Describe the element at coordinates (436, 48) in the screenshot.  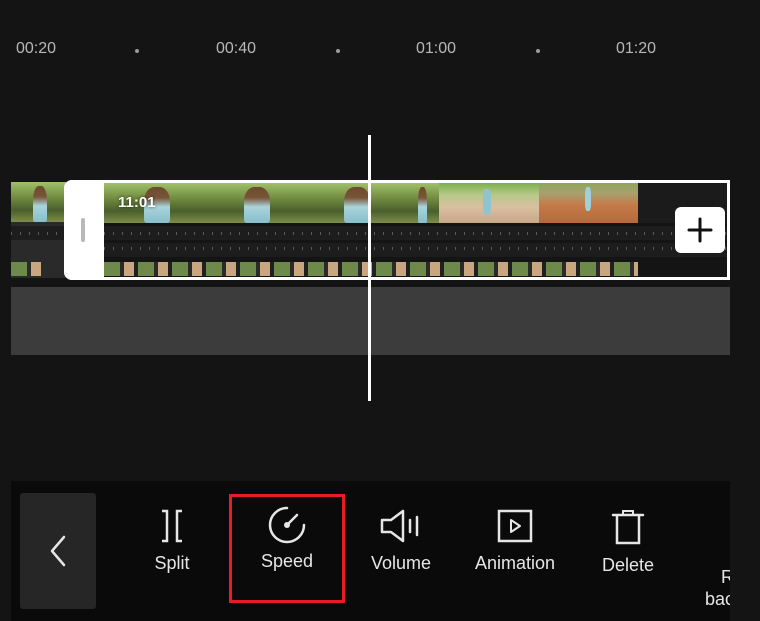
I see `ruler-label: 01:00` at that location.